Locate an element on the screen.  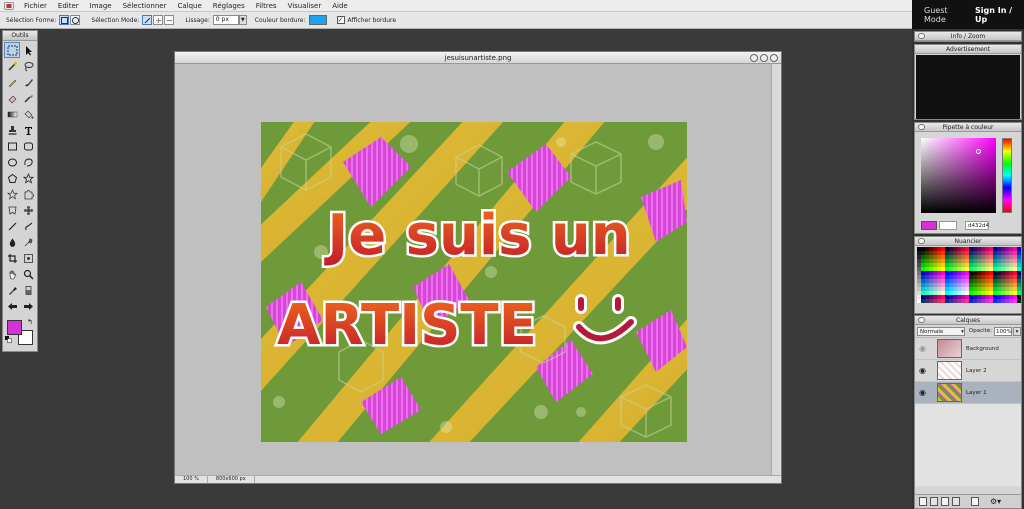
layers-empty-area is located at coordinates (968, 445).